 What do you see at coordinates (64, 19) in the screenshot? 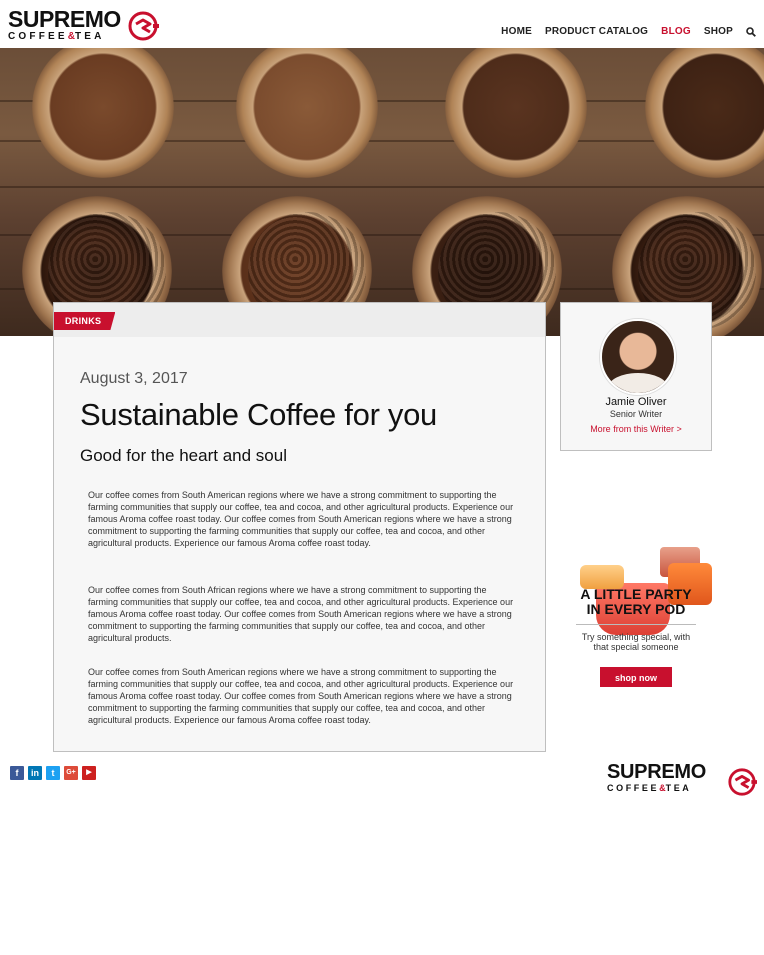
I see `brand-name: SUPREMO` at bounding box center [64, 19].